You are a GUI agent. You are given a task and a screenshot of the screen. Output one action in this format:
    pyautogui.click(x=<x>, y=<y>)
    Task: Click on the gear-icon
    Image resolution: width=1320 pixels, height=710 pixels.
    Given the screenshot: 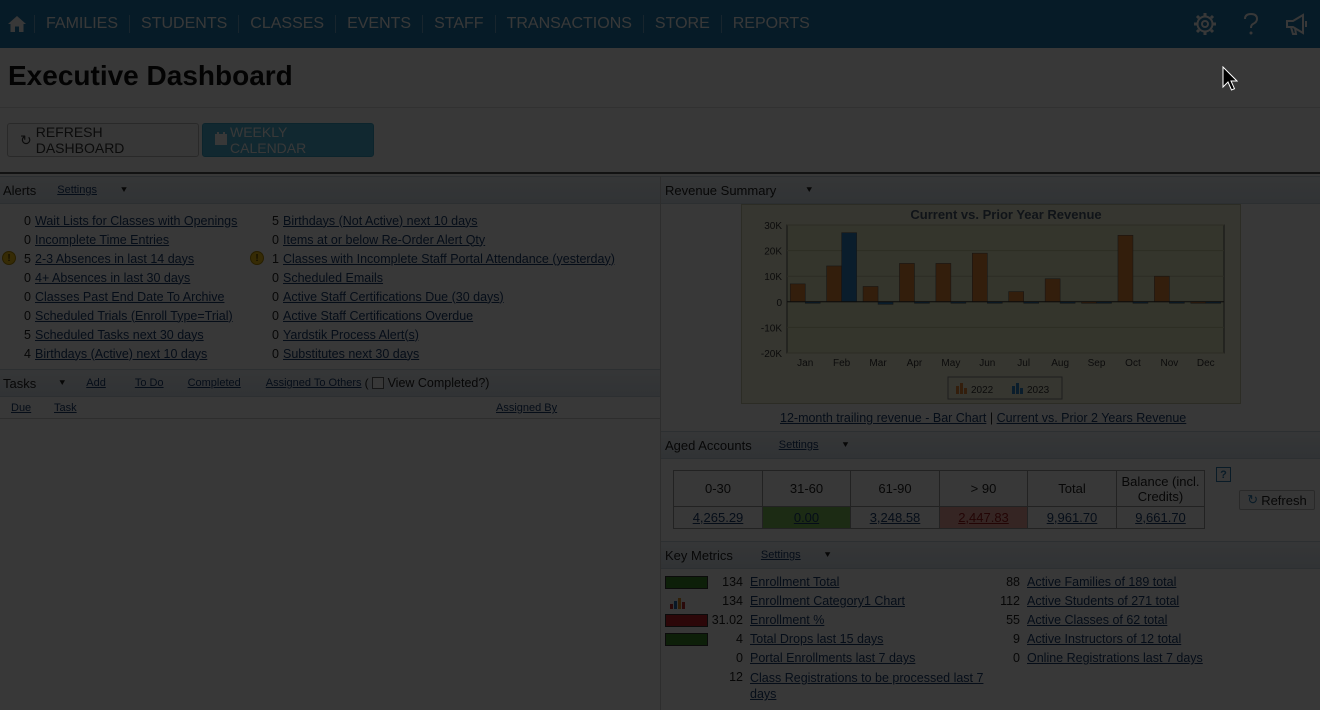 What is the action you would take?
    pyautogui.click(x=1205, y=24)
    